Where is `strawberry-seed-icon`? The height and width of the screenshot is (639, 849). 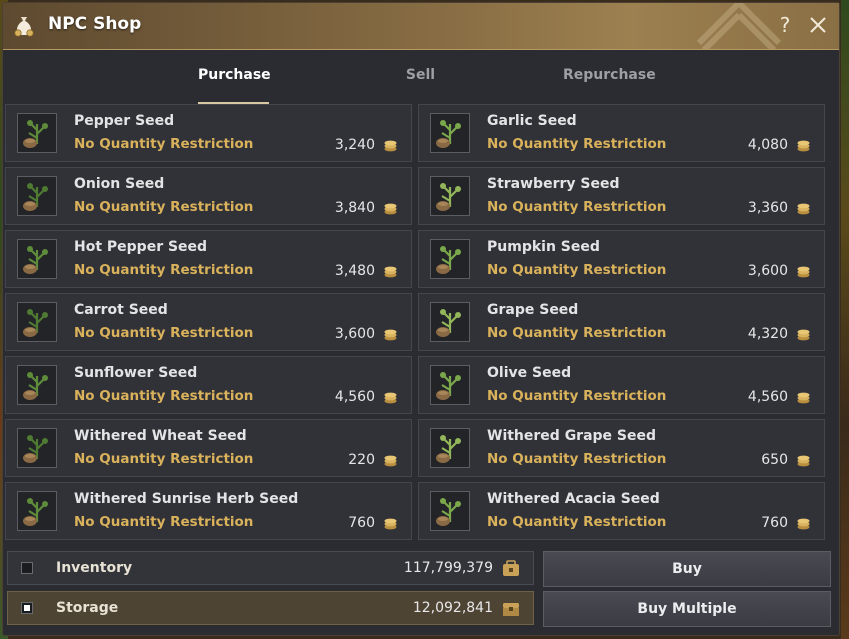
strawberry-seed-icon is located at coordinates (450, 196).